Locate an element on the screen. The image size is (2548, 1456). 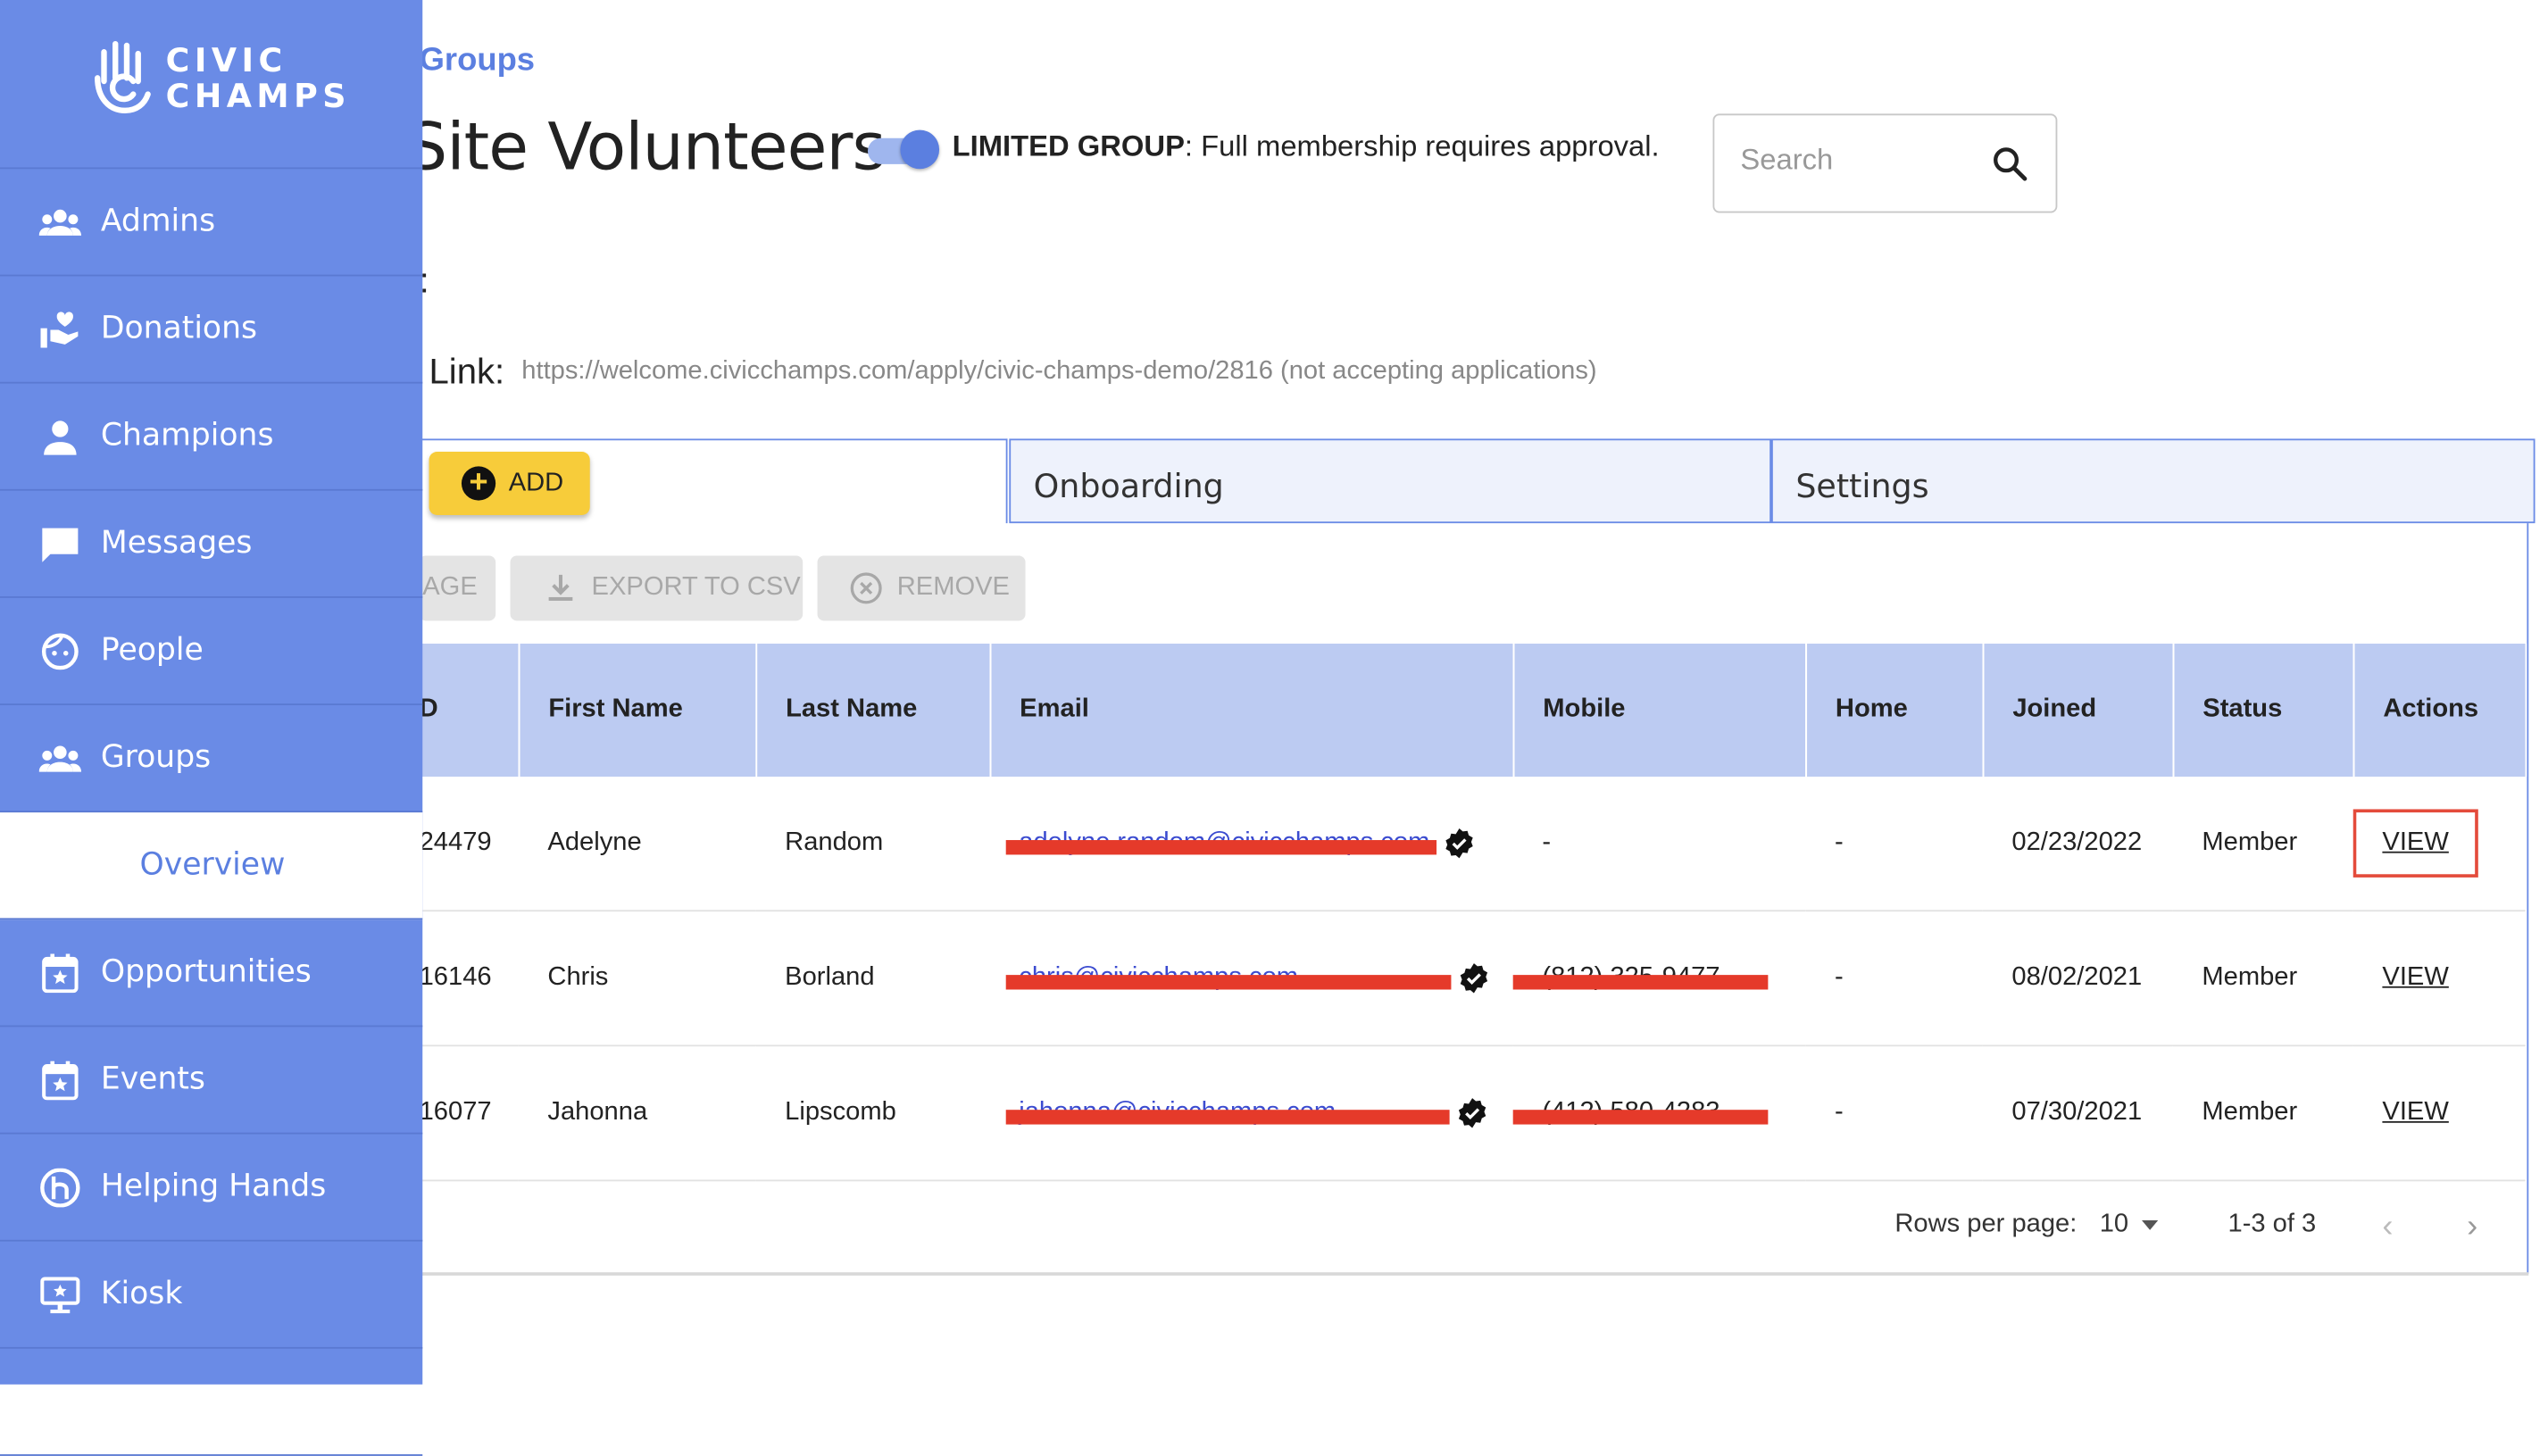
column-header-first-name: First Name is located at coordinates (637, 711).